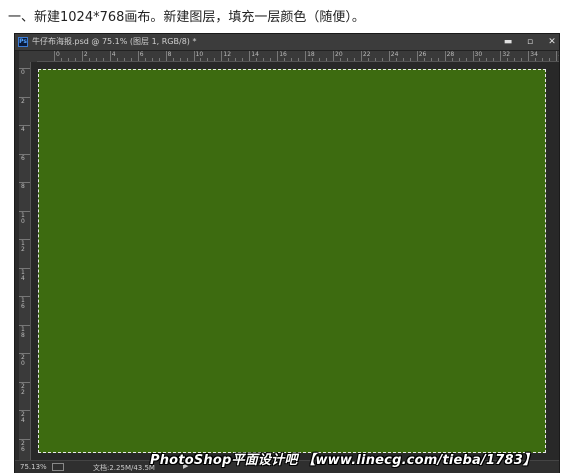 The image size is (574, 475). What do you see at coordinates (23, 42) in the screenshot?
I see `photoshop-app-icon: Ps` at bounding box center [23, 42].